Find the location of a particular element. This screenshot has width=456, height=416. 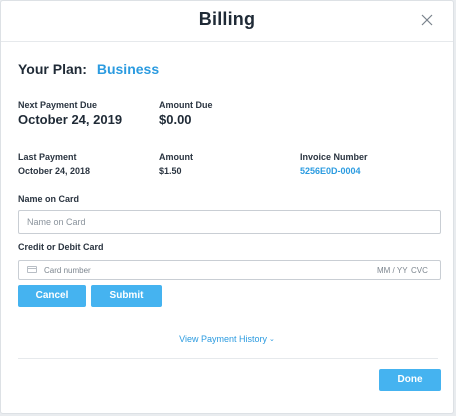

credit-card-icon is located at coordinates (32, 269).